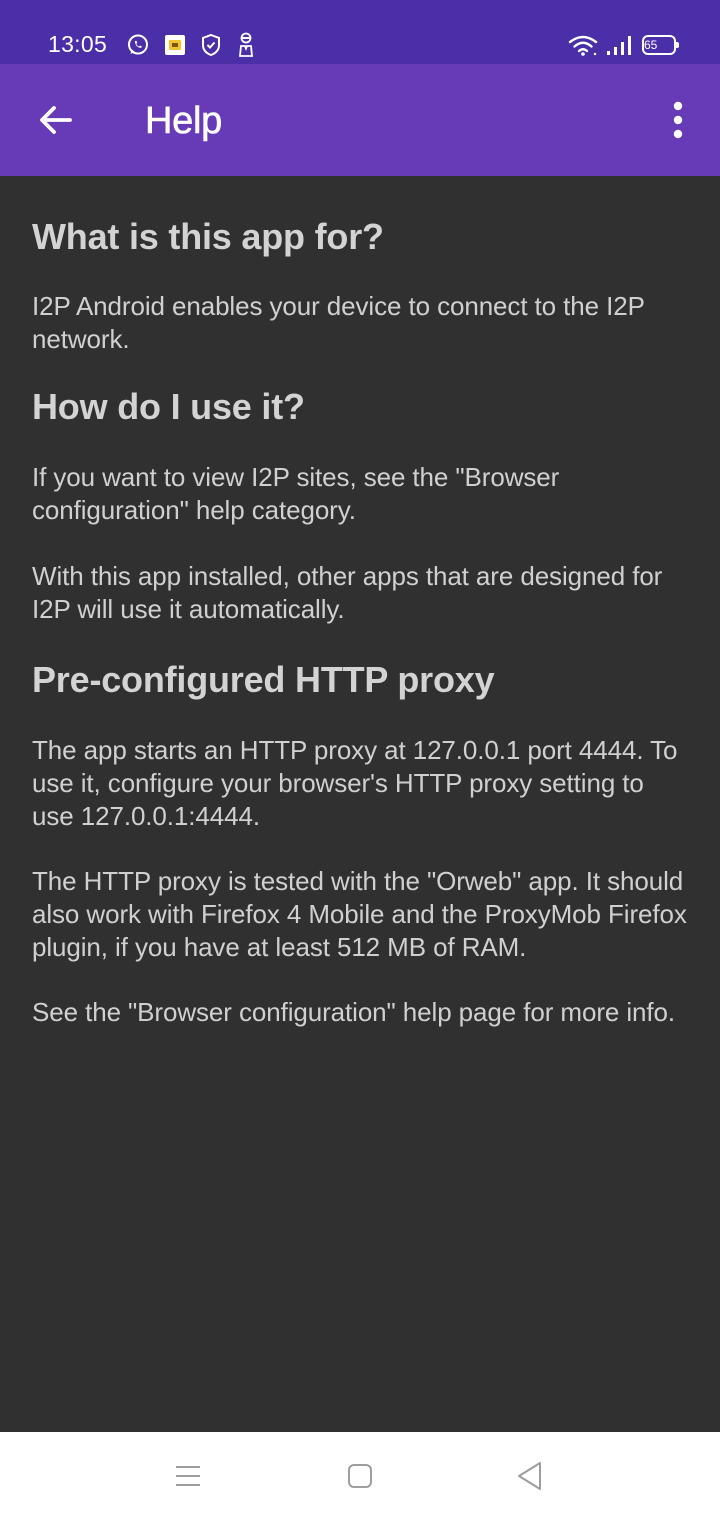 The height and width of the screenshot is (1520, 720). Describe the element at coordinates (168, 406) in the screenshot. I see `section-heading: How do I use it?` at that location.